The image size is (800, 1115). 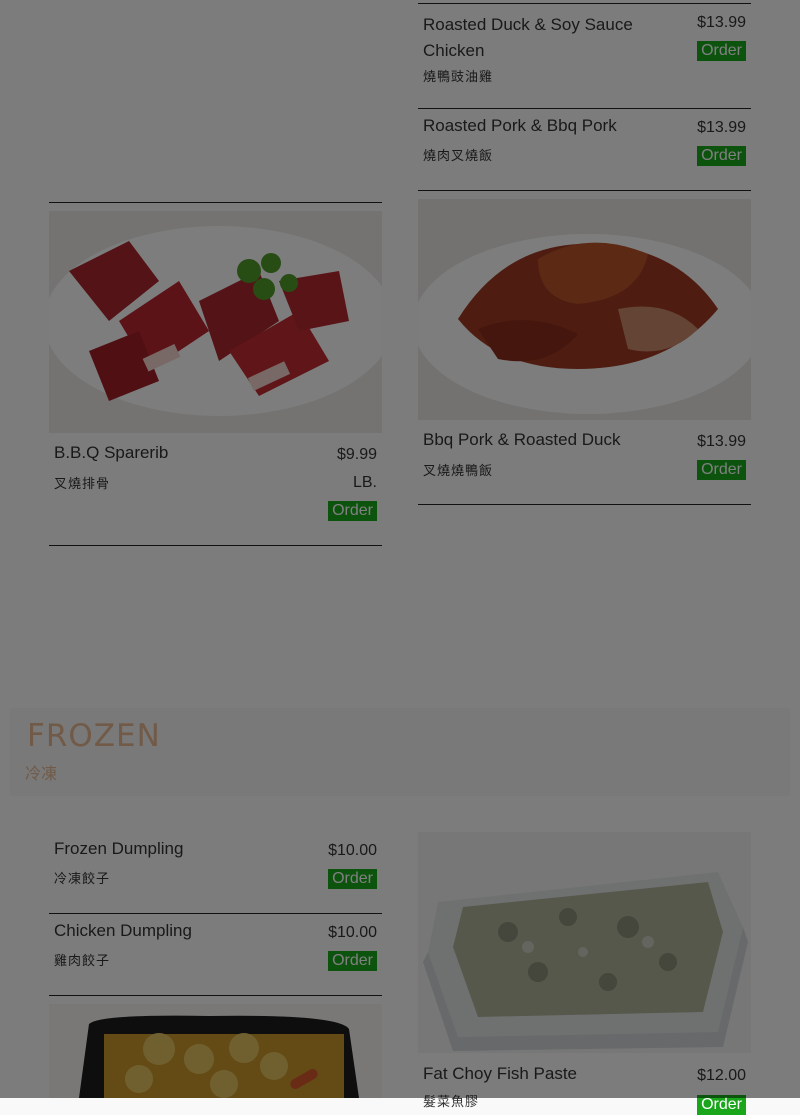 I want to click on menu-item-chicken-dumpling: Chicken Dumpling 雞肉餃子 $10.00 Order, so click(x=215, y=954).